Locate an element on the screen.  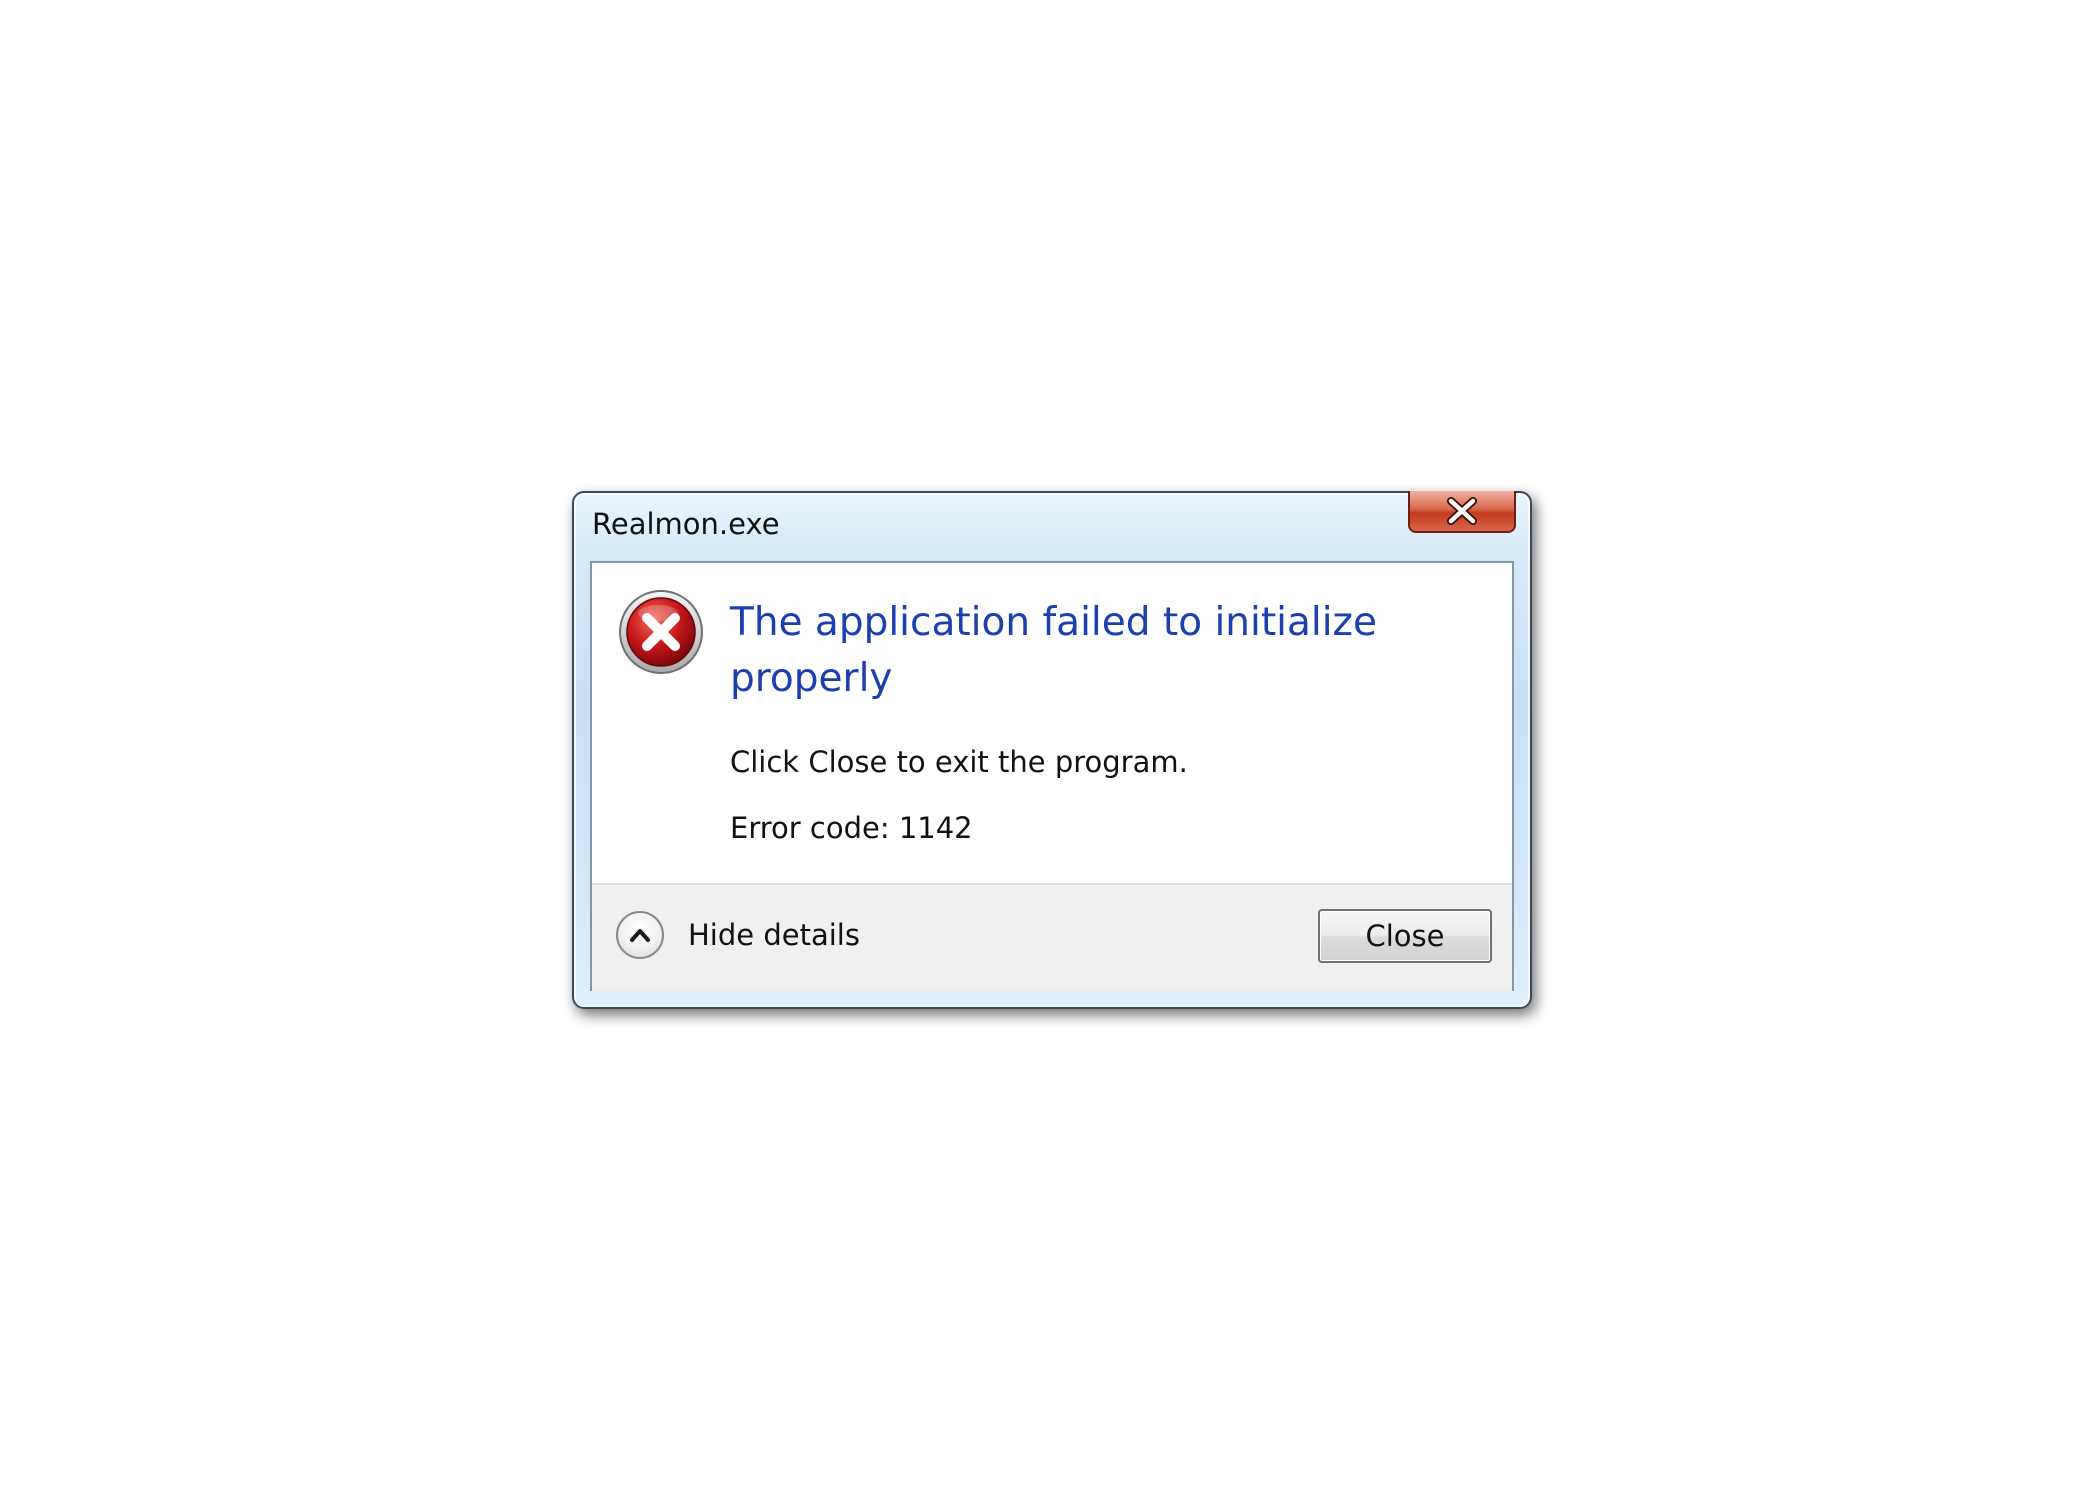
hide-details-toggle: Hide details is located at coordinates (738, 935).